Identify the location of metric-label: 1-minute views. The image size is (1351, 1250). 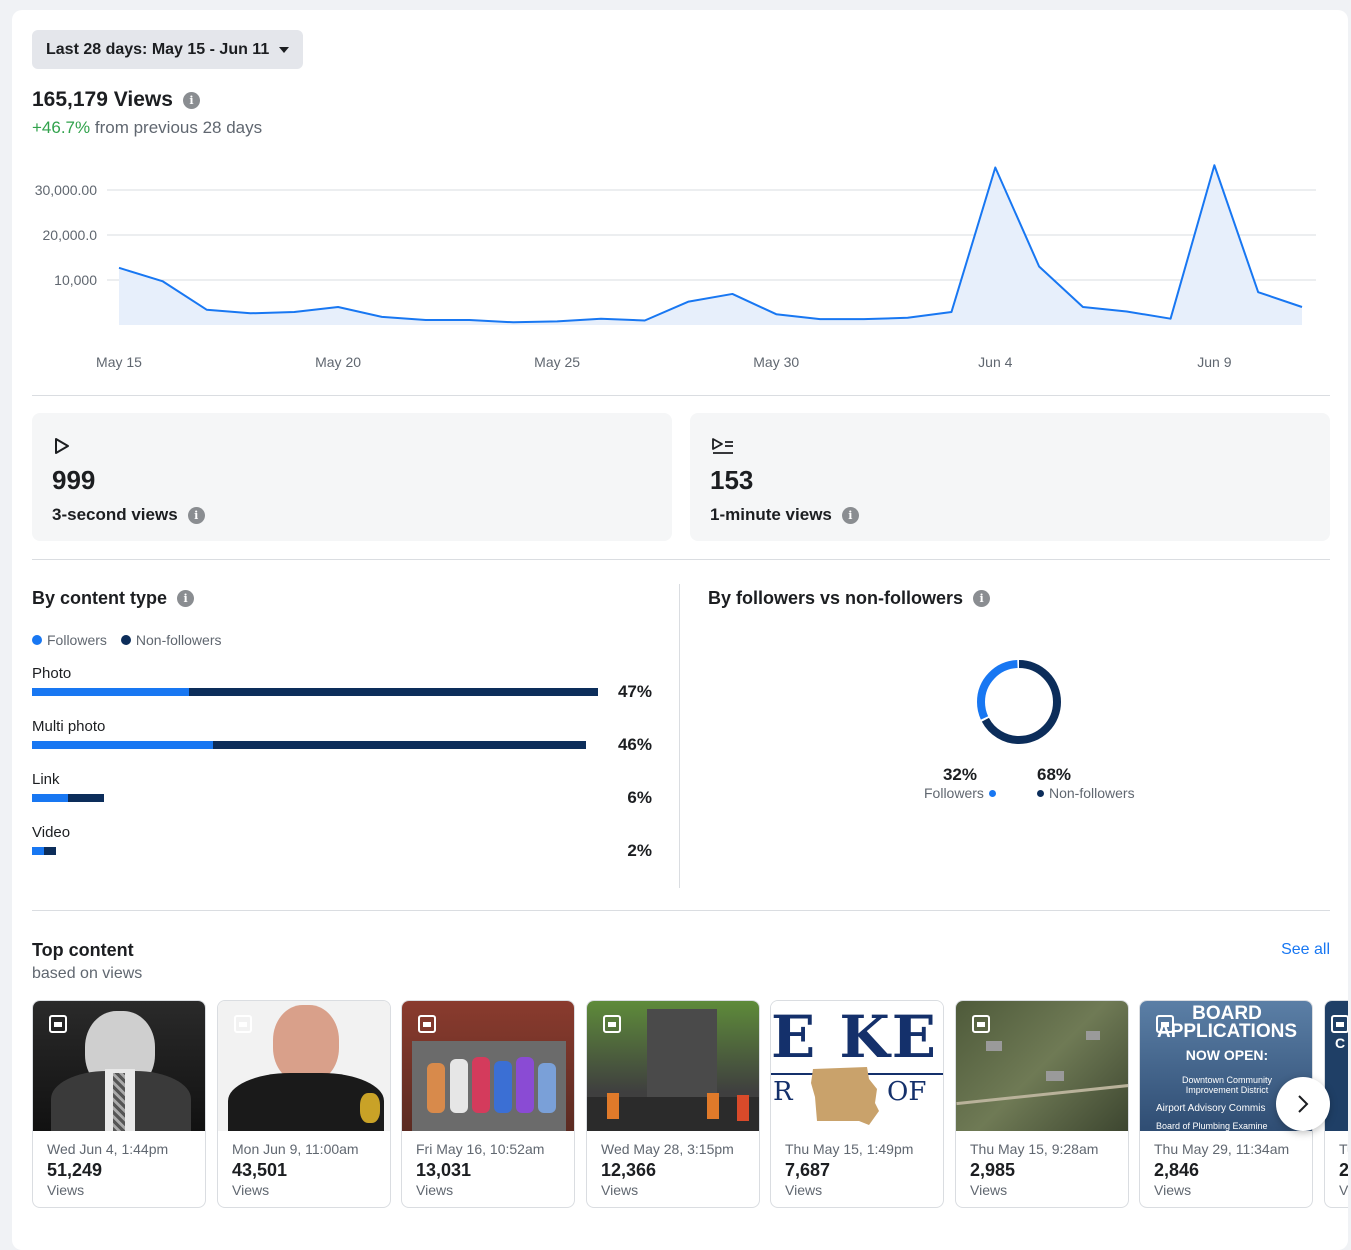
(771, 514).